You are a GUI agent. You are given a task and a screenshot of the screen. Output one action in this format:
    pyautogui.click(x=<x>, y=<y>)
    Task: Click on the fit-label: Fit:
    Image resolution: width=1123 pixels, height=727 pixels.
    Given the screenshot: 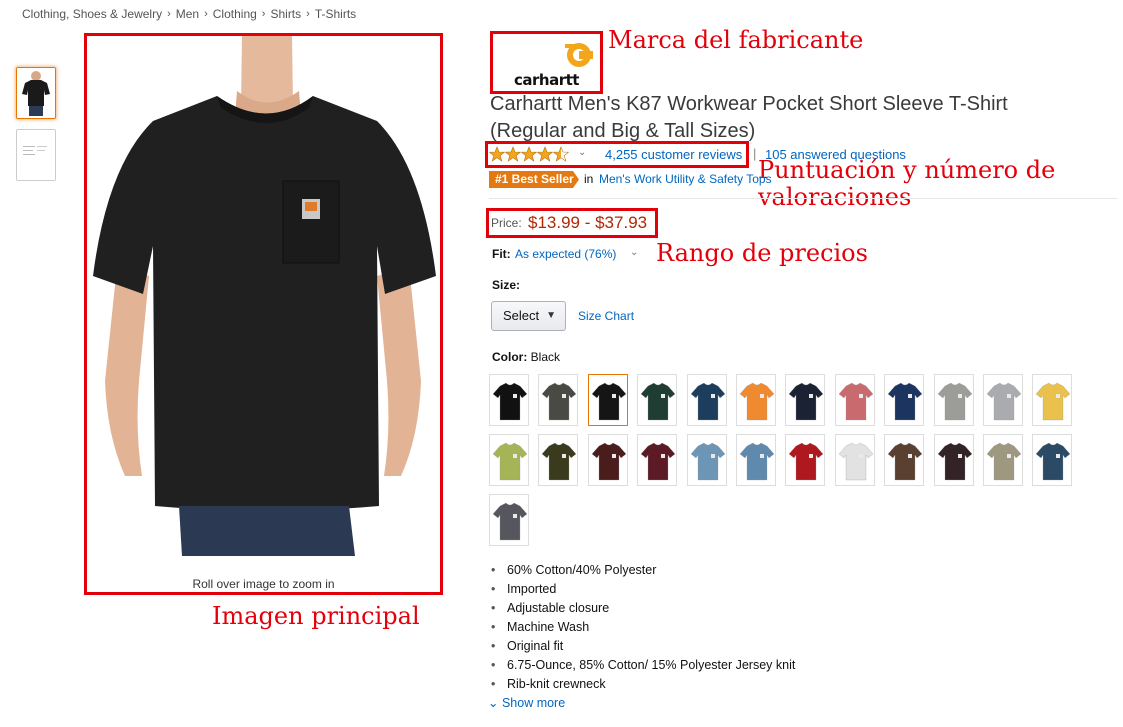 What is the action you would take?
    pyautogui.click(x=501, y=254)
    